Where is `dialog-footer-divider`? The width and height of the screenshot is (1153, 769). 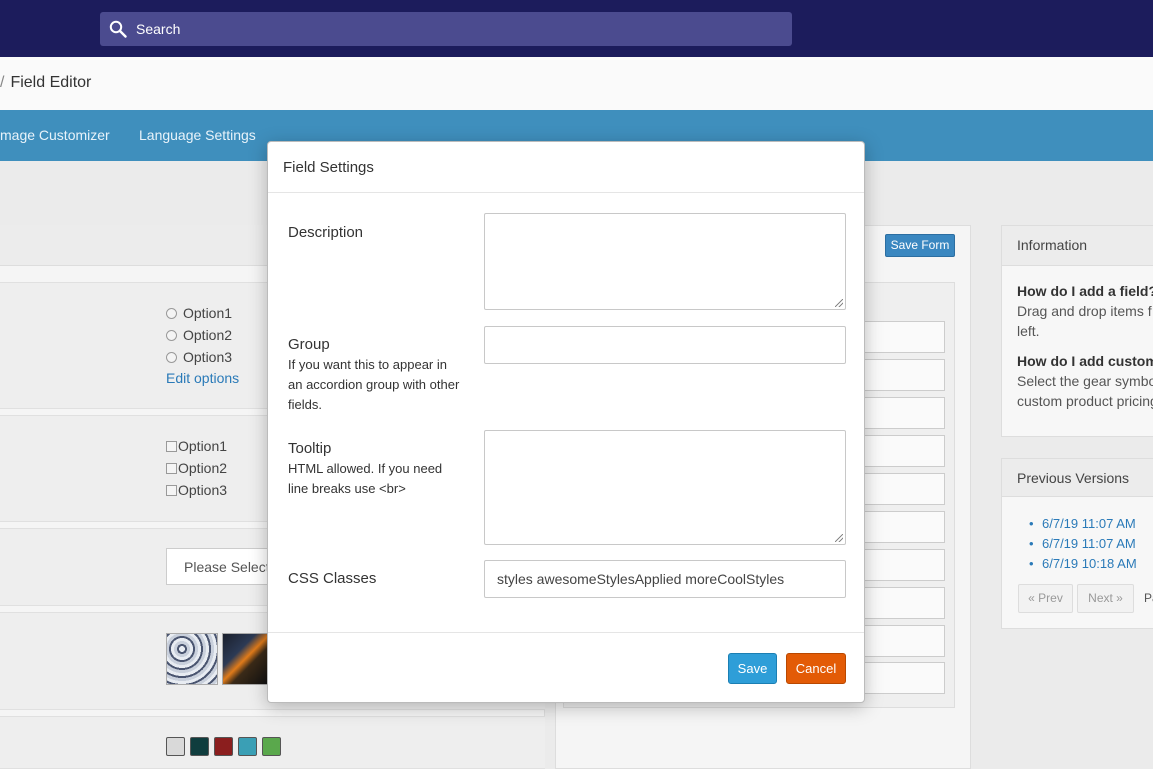
dialog-footer-divider is located at coordinates (566, 632).